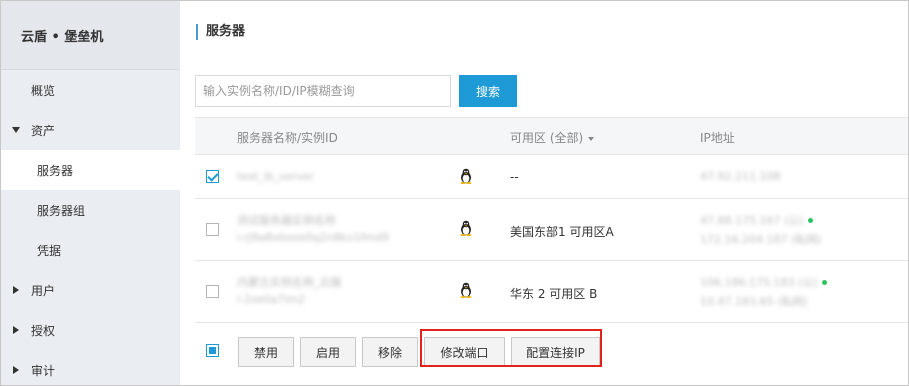 The image size is (909, 386). I want to click on ip-public-row: 47.88.175.167 (公), so click(756, 220).